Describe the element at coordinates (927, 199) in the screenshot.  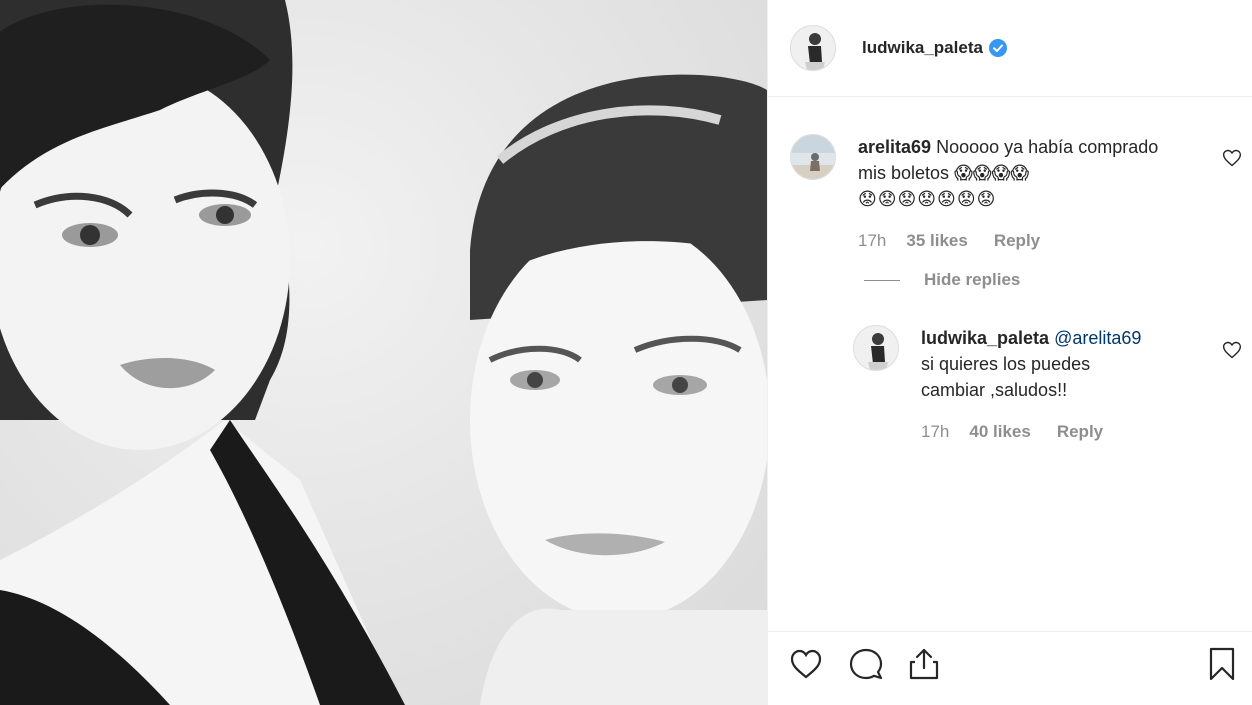
I see `comment-emoji-row: 😟😟😟😟😟😟😟` at that location.